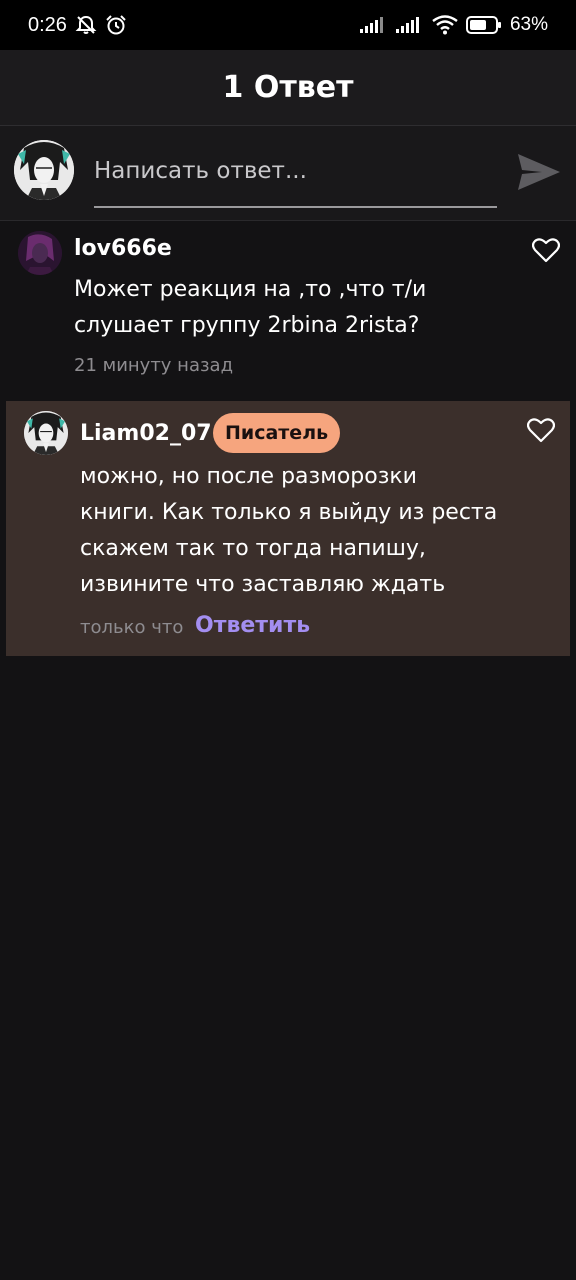  Describe the element at coordinates (483, 25) in the screenshot. I see `battery-icon` at that location.